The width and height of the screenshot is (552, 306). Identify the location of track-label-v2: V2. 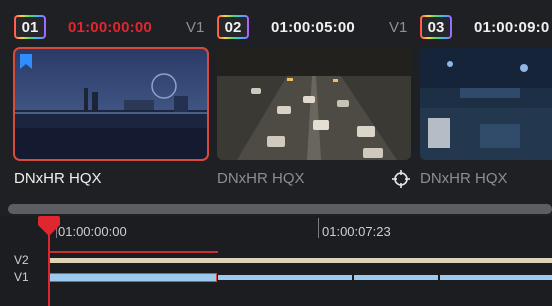
(21, 260).